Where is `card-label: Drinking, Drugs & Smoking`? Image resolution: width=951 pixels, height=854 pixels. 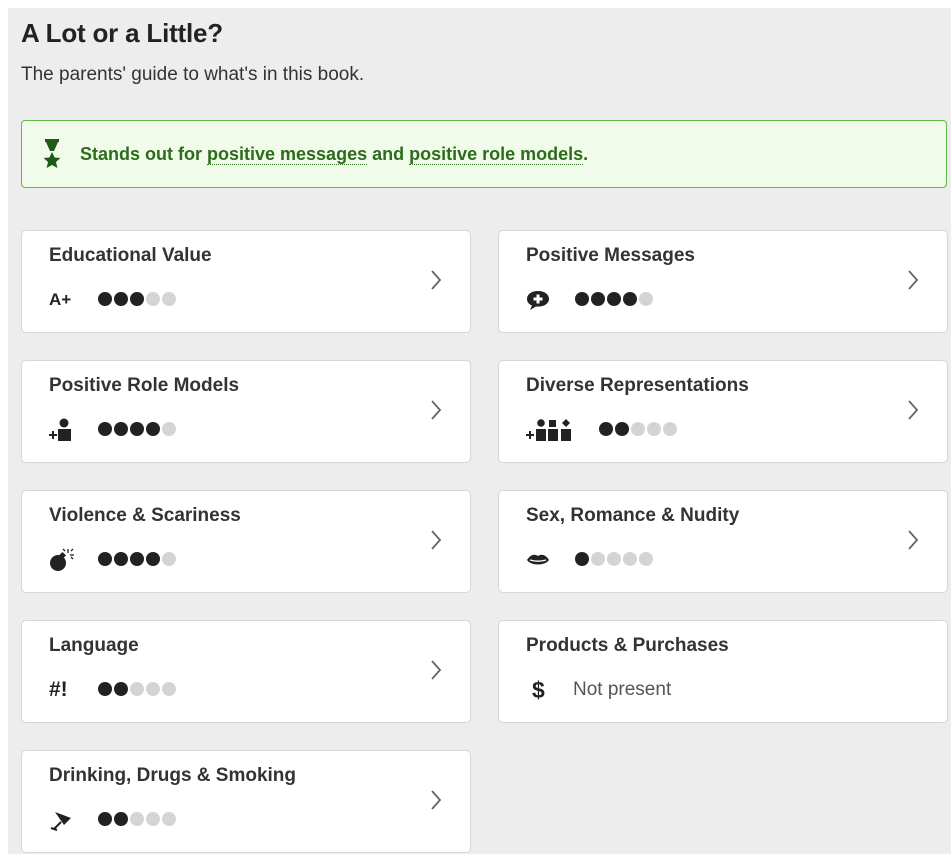
card-label: Drinking, Drugs & Smoking is located at coordinates (173, 775).